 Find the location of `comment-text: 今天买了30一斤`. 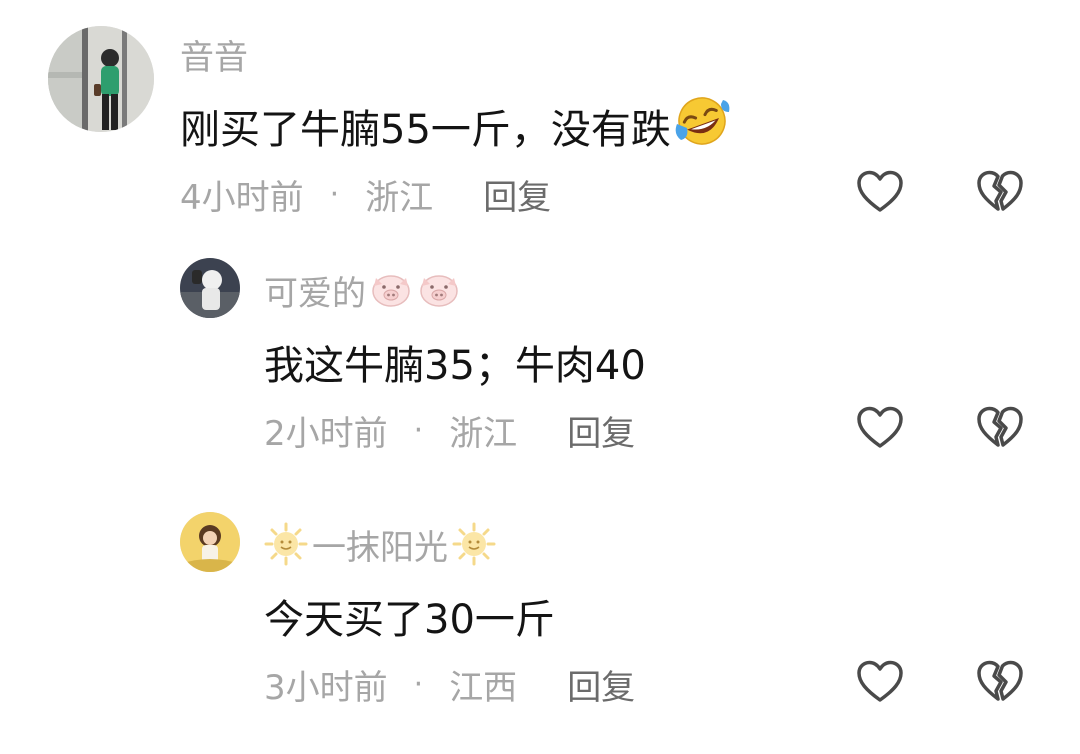

comment-text: 今天买了30一斤 is located at coordinates (409, 620).